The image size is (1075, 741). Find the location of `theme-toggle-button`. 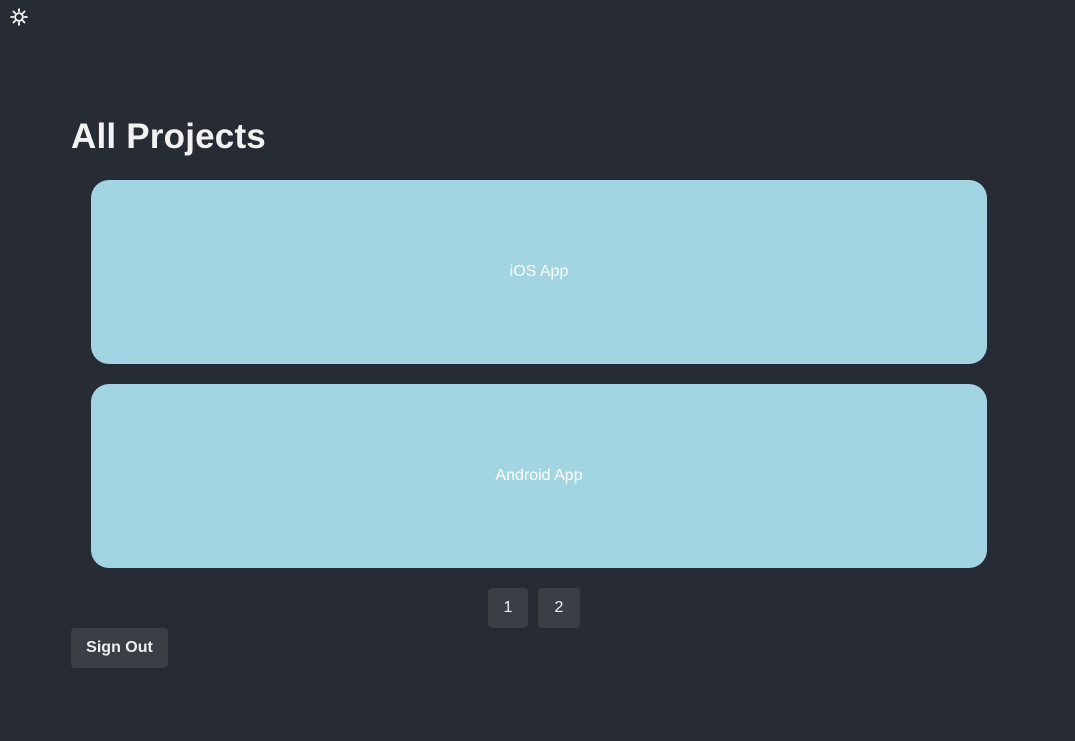

theme-toggle-button is located at coordinates (19, 17).